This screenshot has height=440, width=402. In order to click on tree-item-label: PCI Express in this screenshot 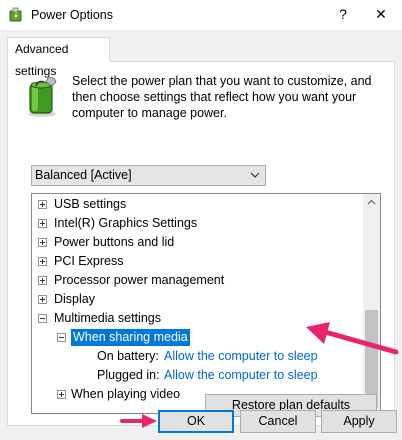, I will do `click(89, 261)`.